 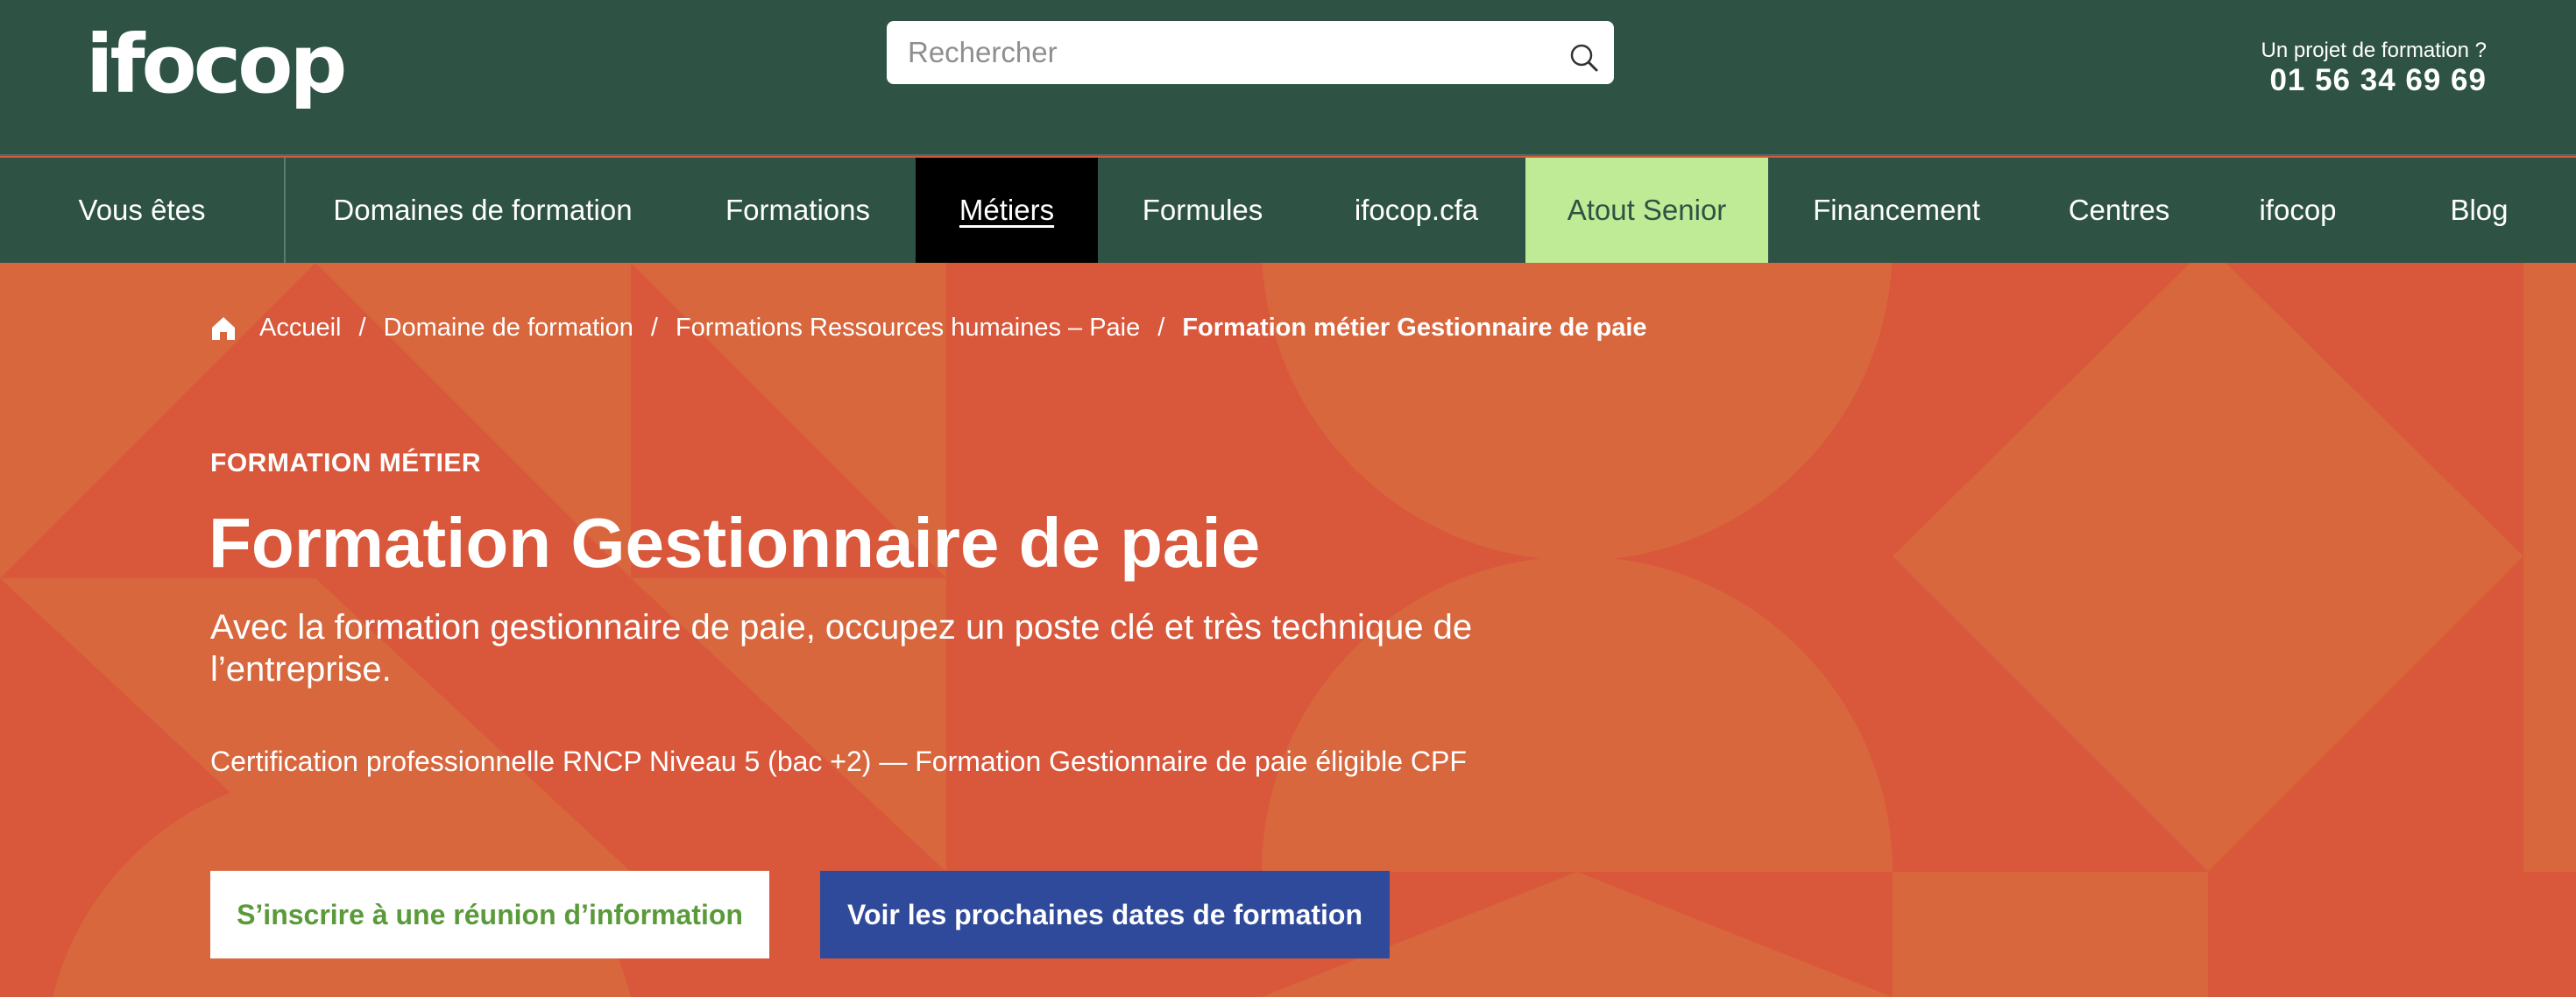 I want to click on ifocop-logo: ifocop, so click(x=216, y=65).